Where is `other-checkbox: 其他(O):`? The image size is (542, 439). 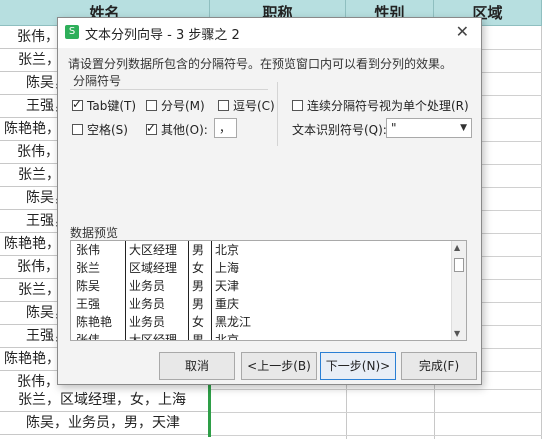
other-checkbox: 其他(O): is located at coordinates (177, 129).